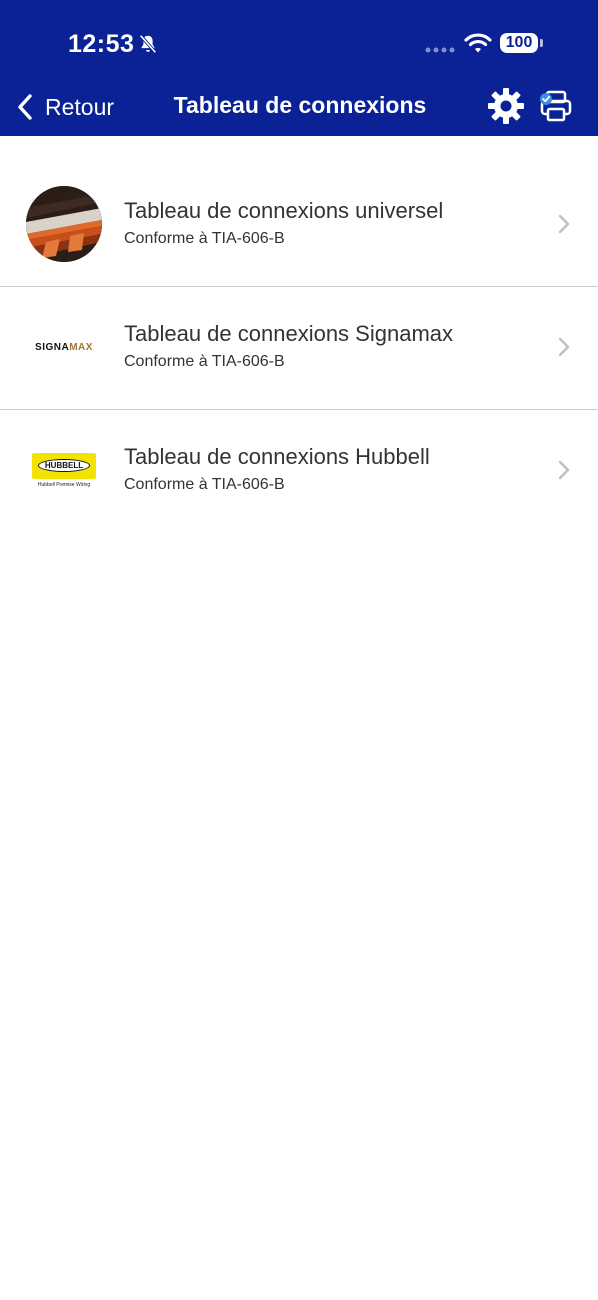 The height and width of the screenshot is (1300, 598). What do you see at coordinates (64, 484) in the screenshot?
I see `hubbell-logo-tagline: Hubbell Premise Wiring` at bounding box center [64, 484].